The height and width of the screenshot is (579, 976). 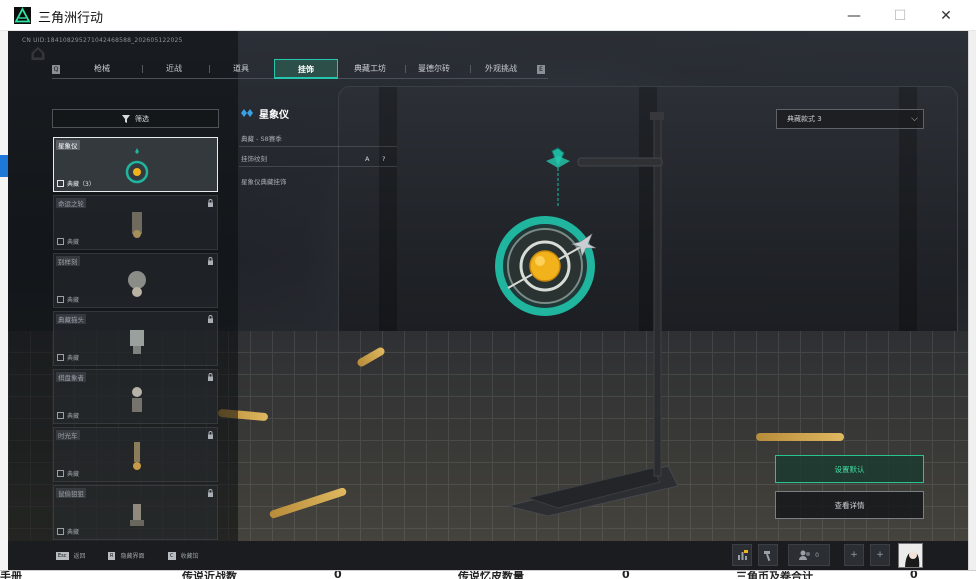 What do you see at coordinates (22, 15) in the screenshot?
I see `app-logo-icon` at bounding box center [22, 15].